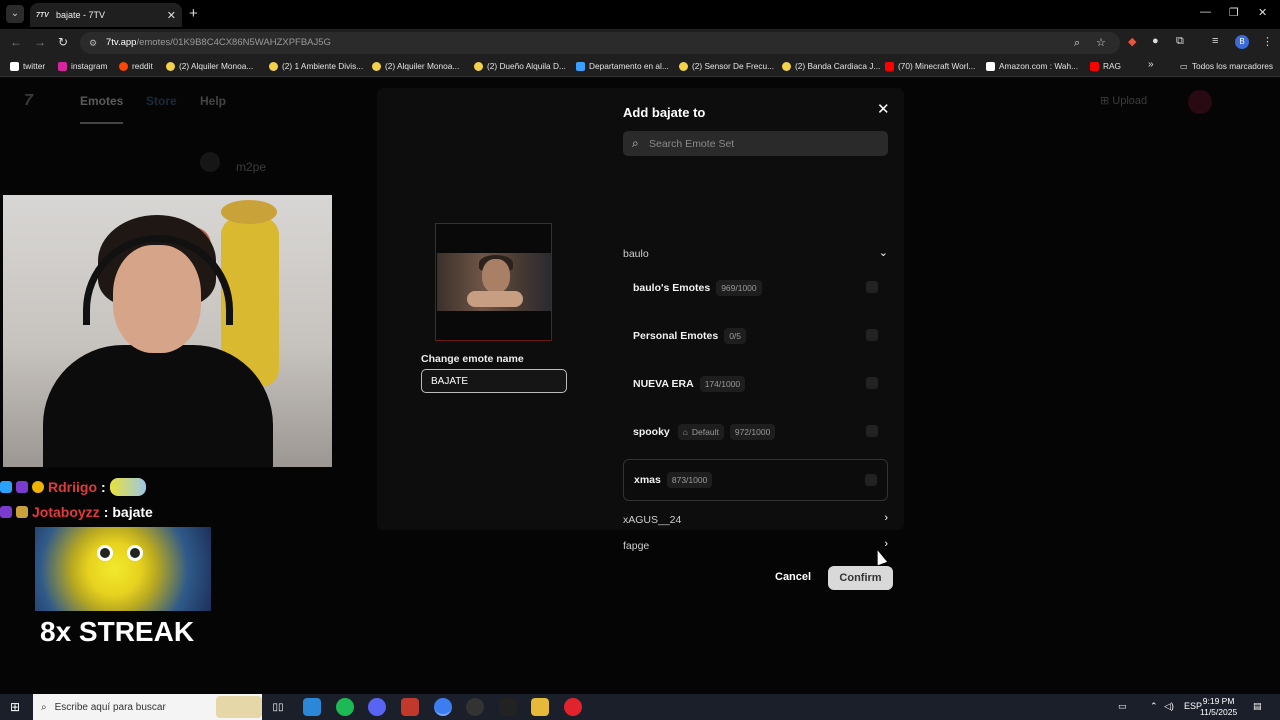  What do you see at coordinates (1155, 41) in the screenshot?
I see `extension-2-icon: ●` at bounding box center [1155, 41].